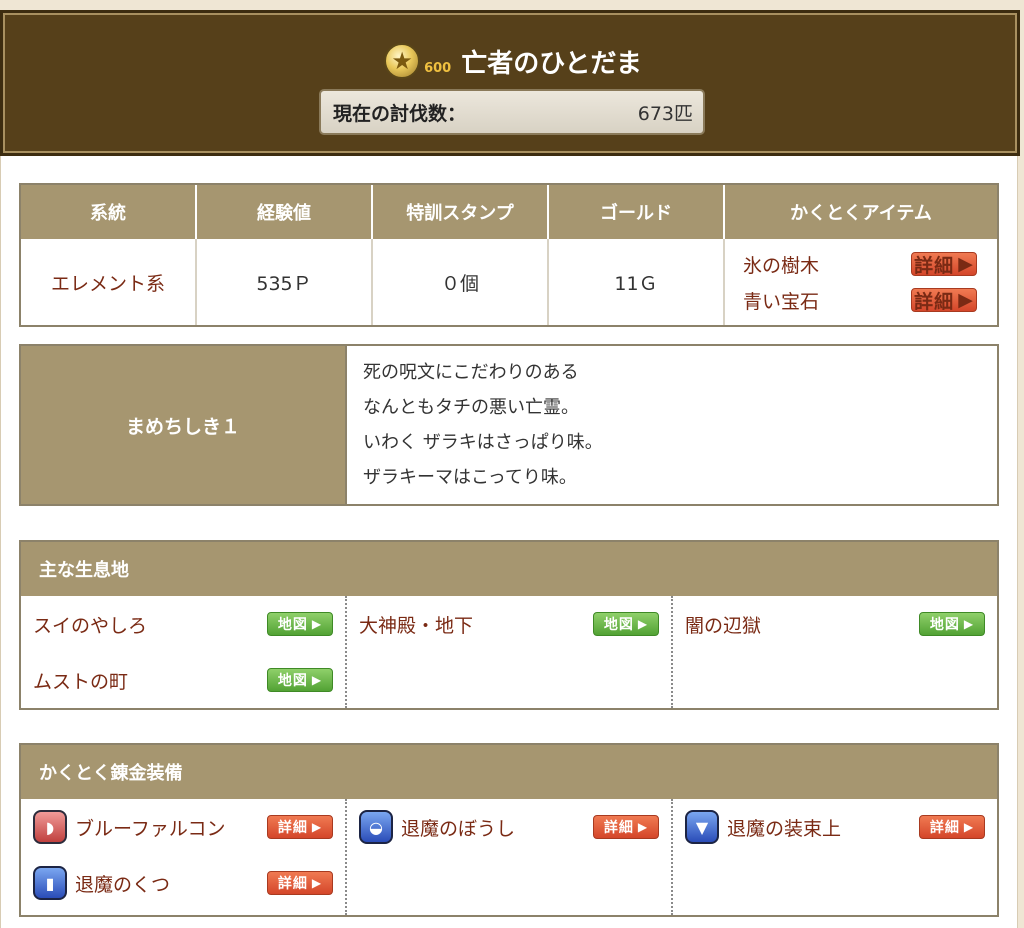  I want to click on monster-name: 亡者のひとだま, so click(551, 63).